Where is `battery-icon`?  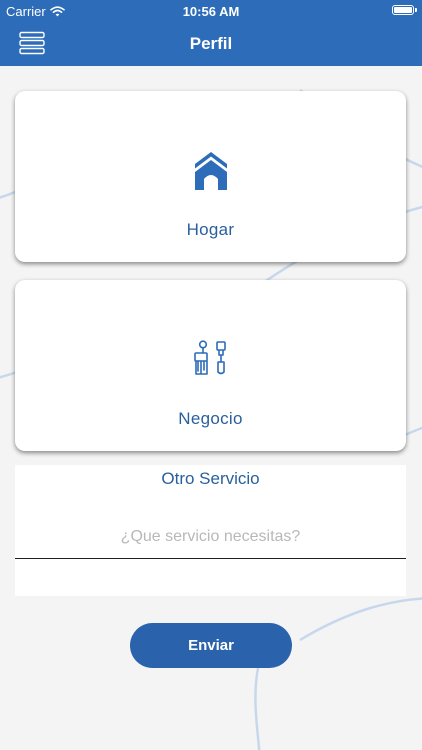
battery-icon is located at coordinates (404, 10).